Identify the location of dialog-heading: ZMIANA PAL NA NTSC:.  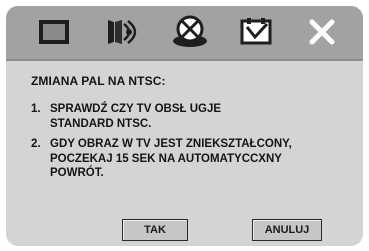
(98, 81).